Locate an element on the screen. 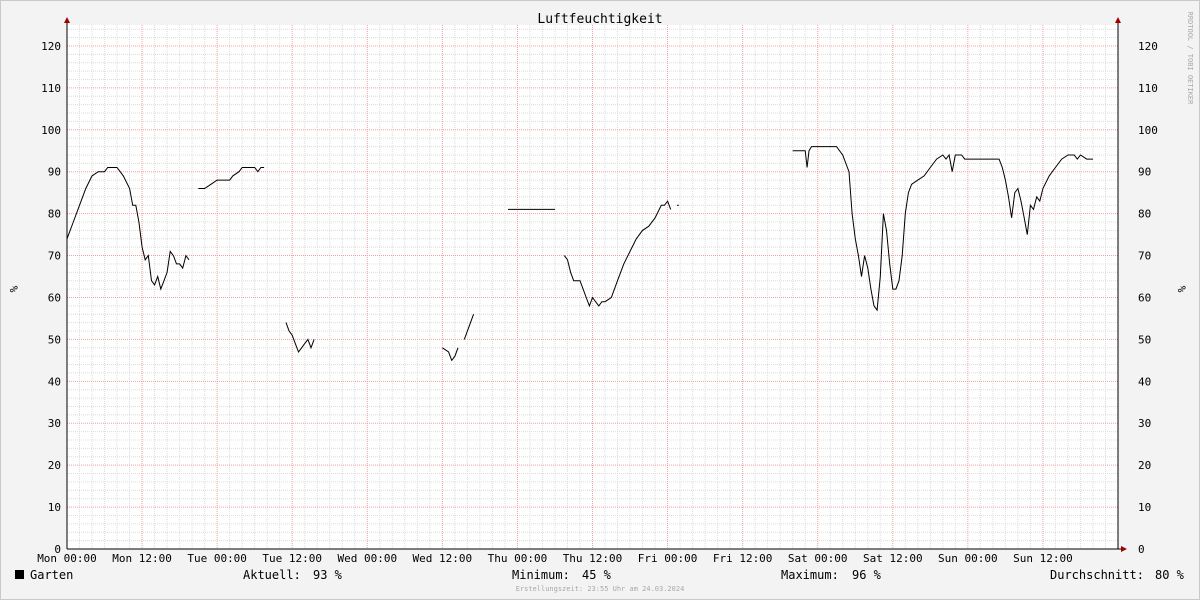 Image resolution: width=1200 pixels, height=600 pixels. x-tick-label: Mon 12:00 is located at coordinates (142, 558).